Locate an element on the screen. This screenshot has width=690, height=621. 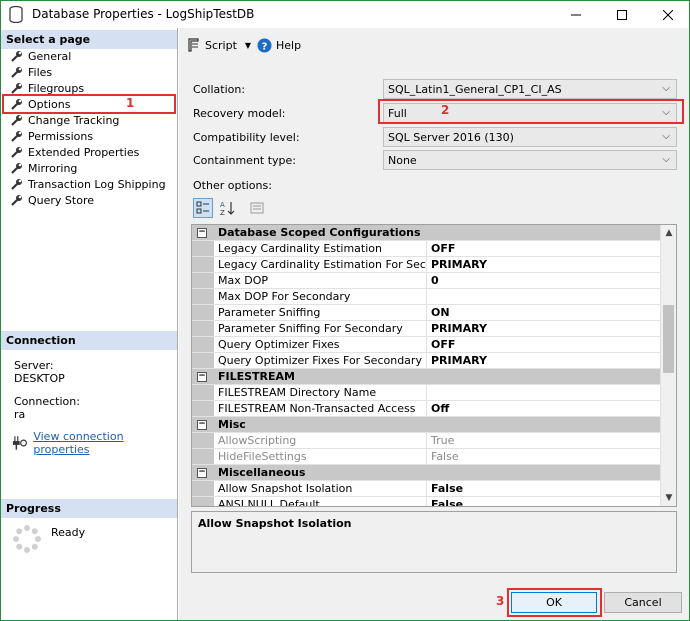
property-name: ANSI NULL Default is located at coordinates (320, 501).